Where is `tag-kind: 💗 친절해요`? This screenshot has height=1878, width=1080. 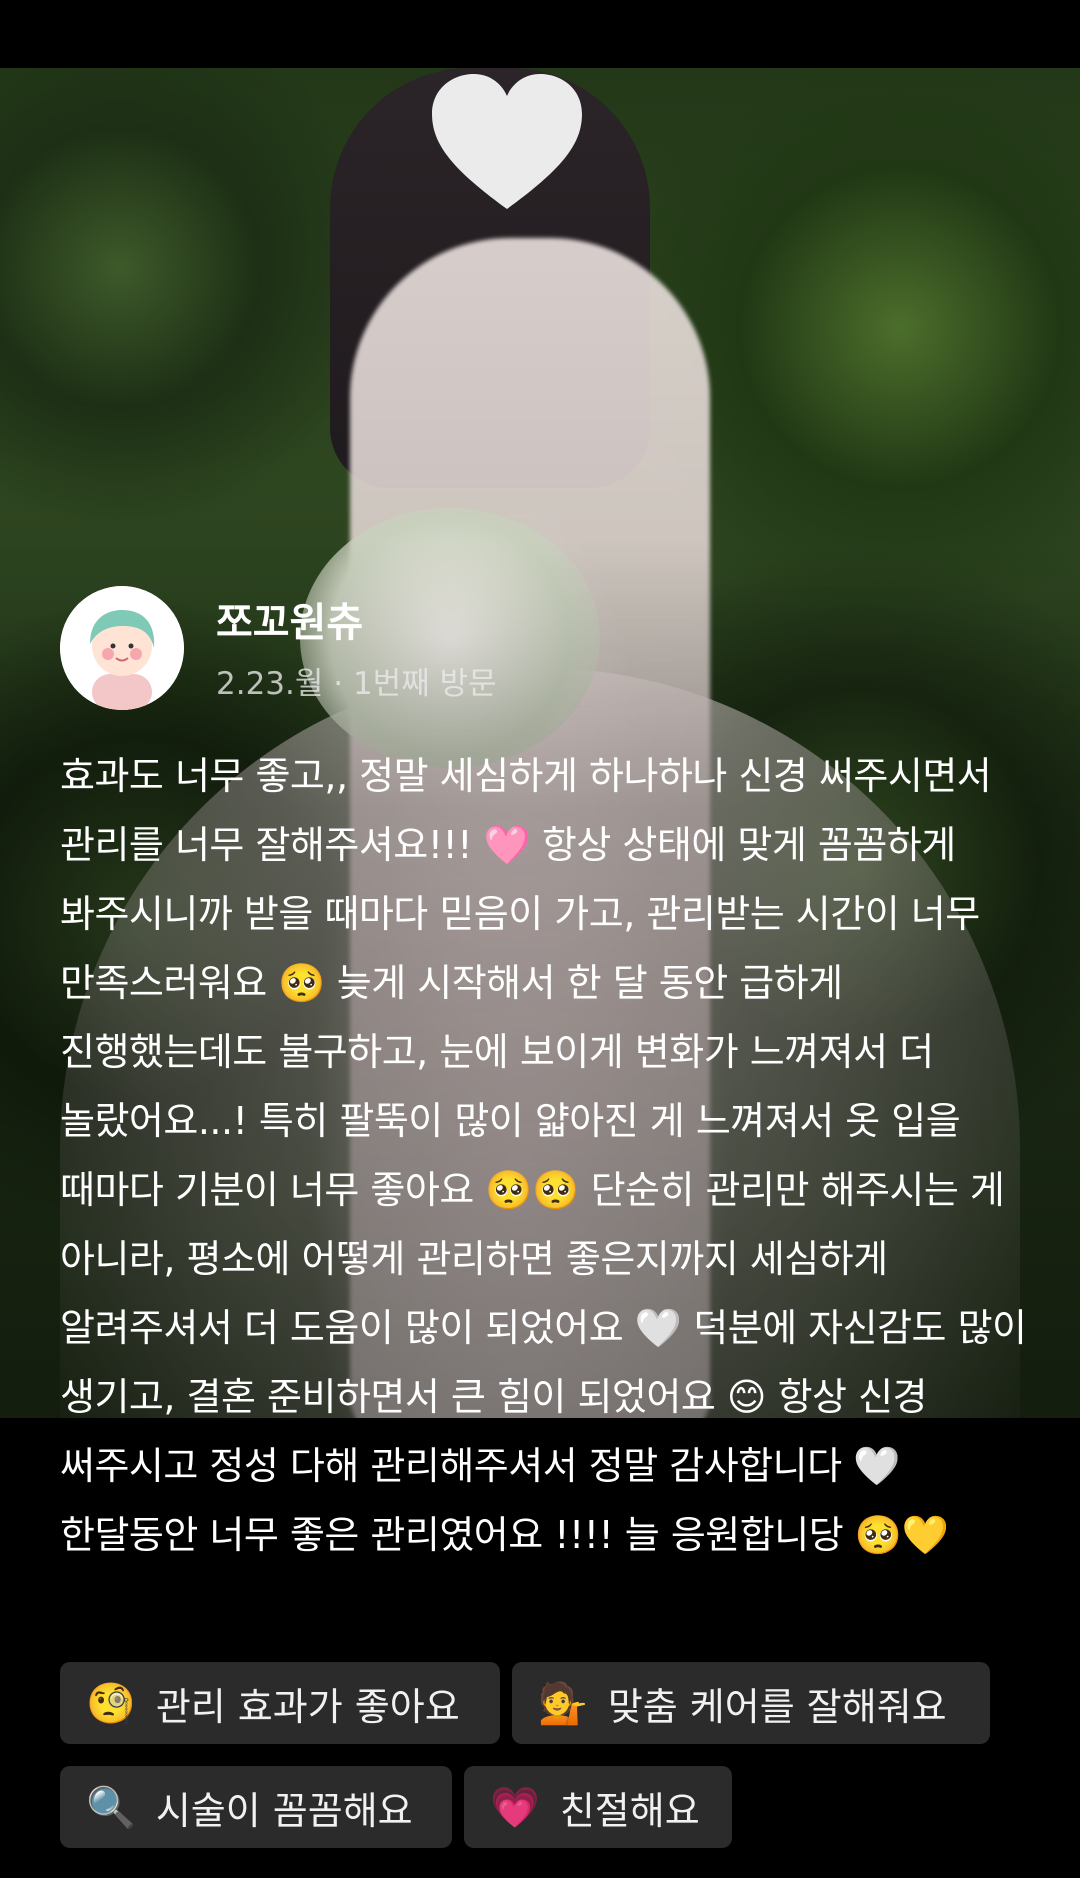
tag-kind: 💗 친절해요 is located at coordinates (598, 1807).